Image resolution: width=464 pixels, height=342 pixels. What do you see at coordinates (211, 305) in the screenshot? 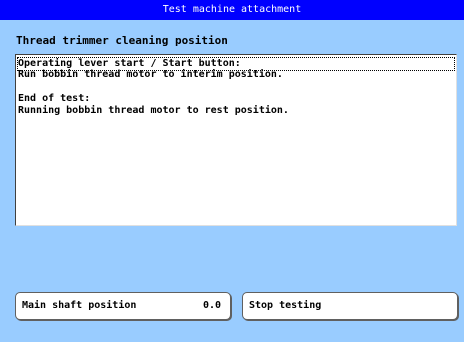
I see `main-shaft-position-value: 0.0` at bounding box center [211, 305].